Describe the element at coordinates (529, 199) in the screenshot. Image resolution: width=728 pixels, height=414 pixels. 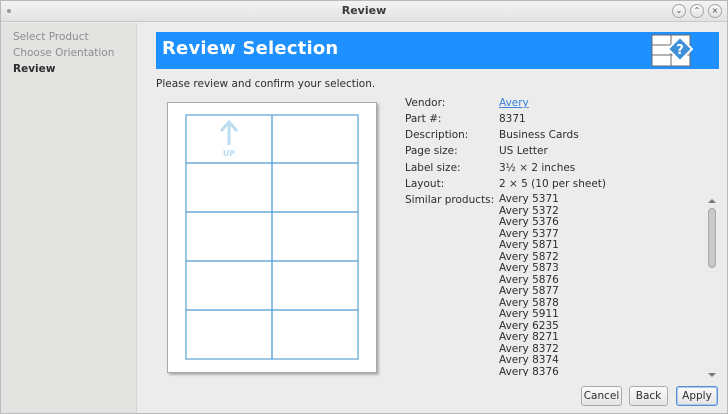
I see `list-item: Avery 5371` at that location.